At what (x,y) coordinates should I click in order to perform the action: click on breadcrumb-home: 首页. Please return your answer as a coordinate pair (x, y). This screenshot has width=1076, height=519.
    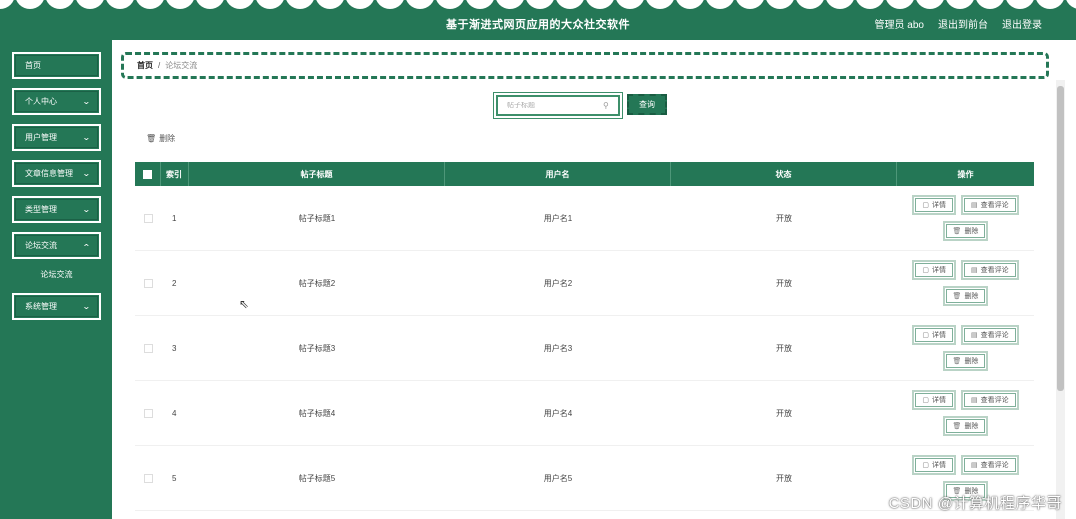
    Looking at the image, I should click on (145, 65).